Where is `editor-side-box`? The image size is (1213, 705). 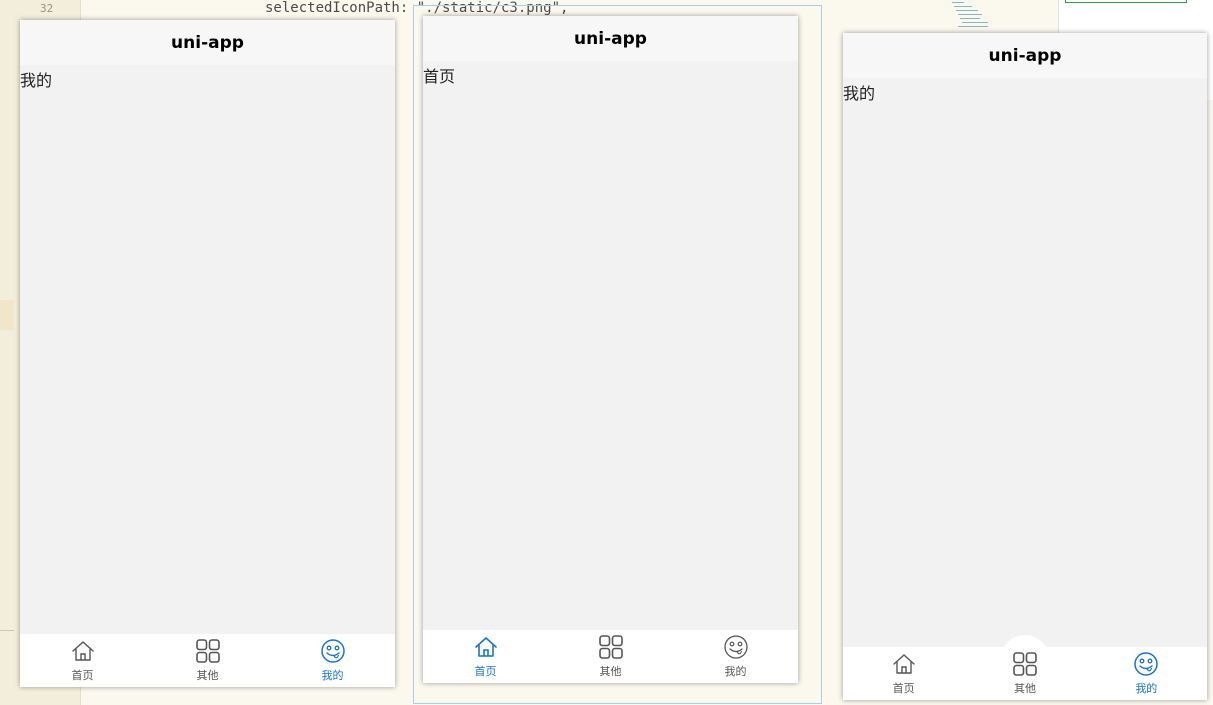
editor-side-box is located at coordinates (1126, 1).